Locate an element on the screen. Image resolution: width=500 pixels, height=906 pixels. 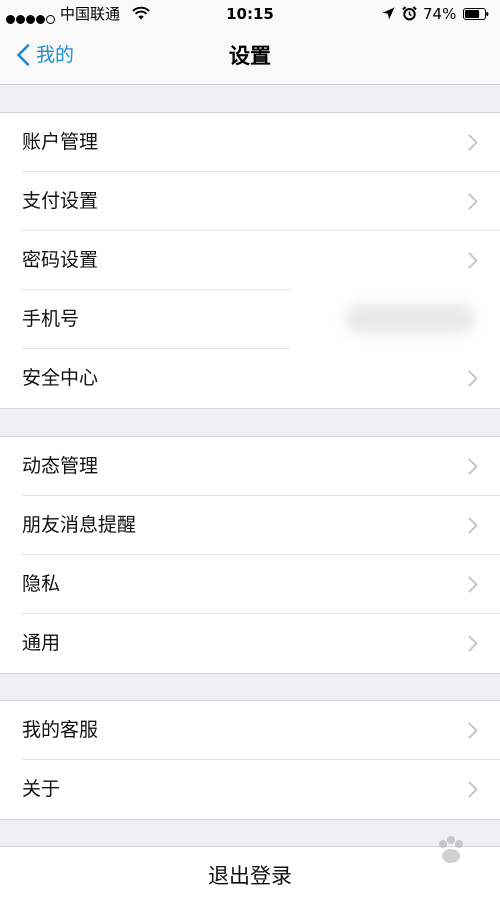
settings-item-password-settings: 密码设置 is located at coordinates (250, 260).